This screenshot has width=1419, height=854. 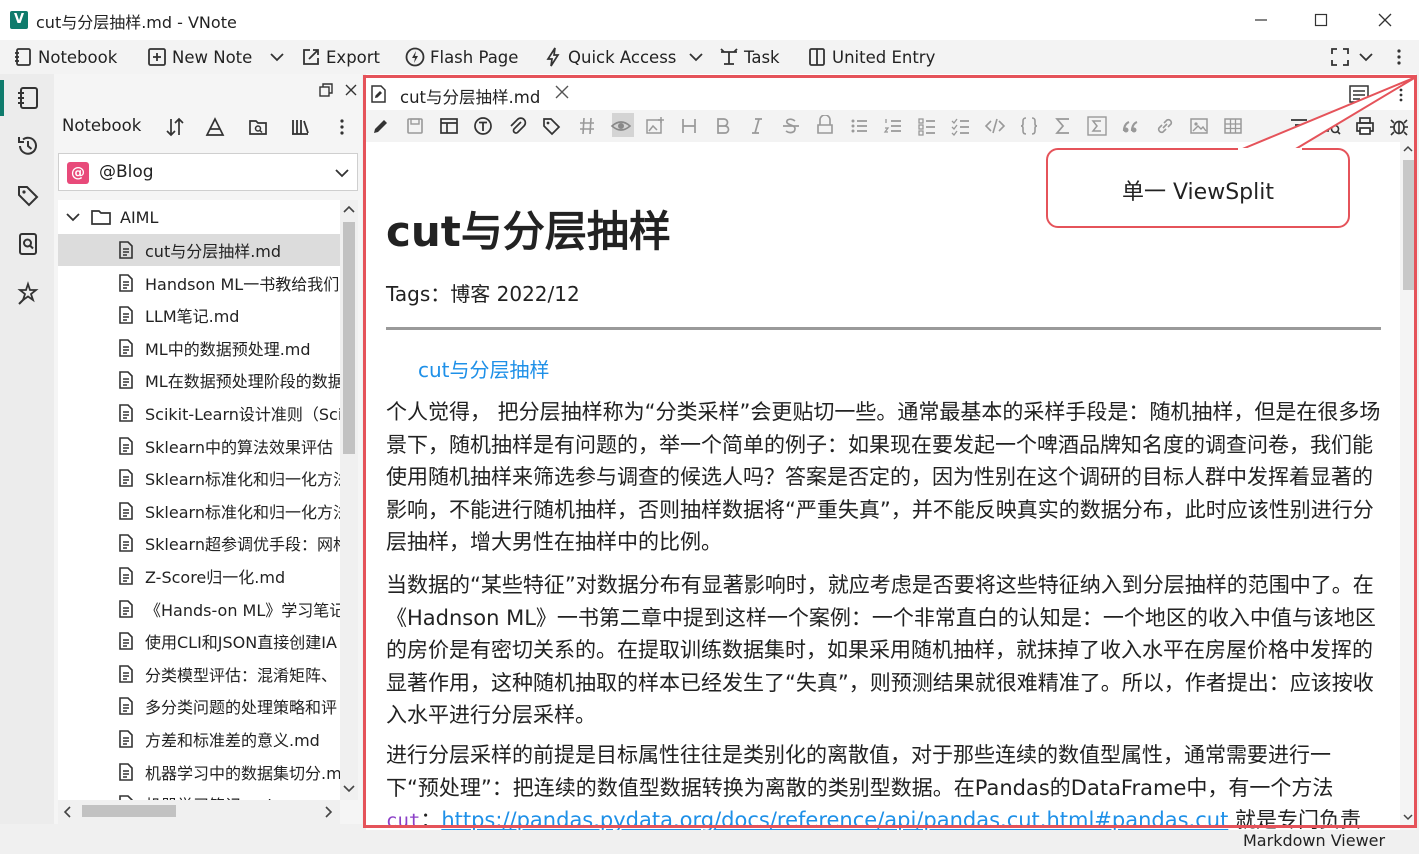 I want to click on tree-file-item: 使用CLI和JSON直接创建IA, so click(x=199, y=641).